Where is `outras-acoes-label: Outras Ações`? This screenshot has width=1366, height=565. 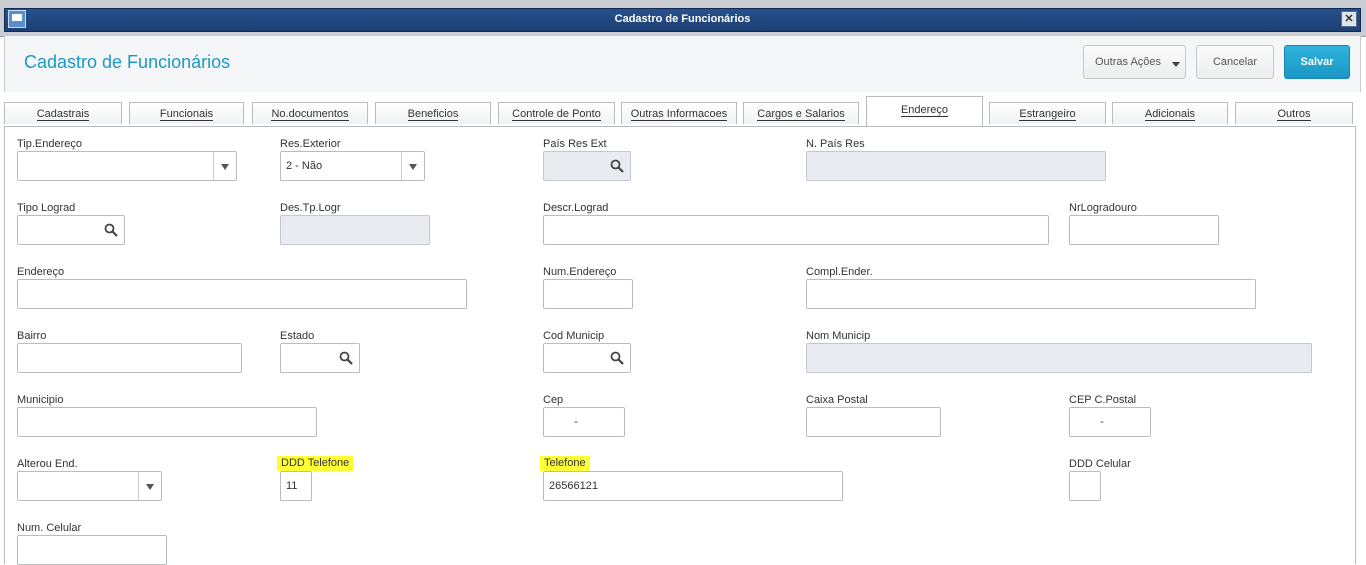 outras-acoes-label: Outras Ações is located at coordinates (1128, 62).